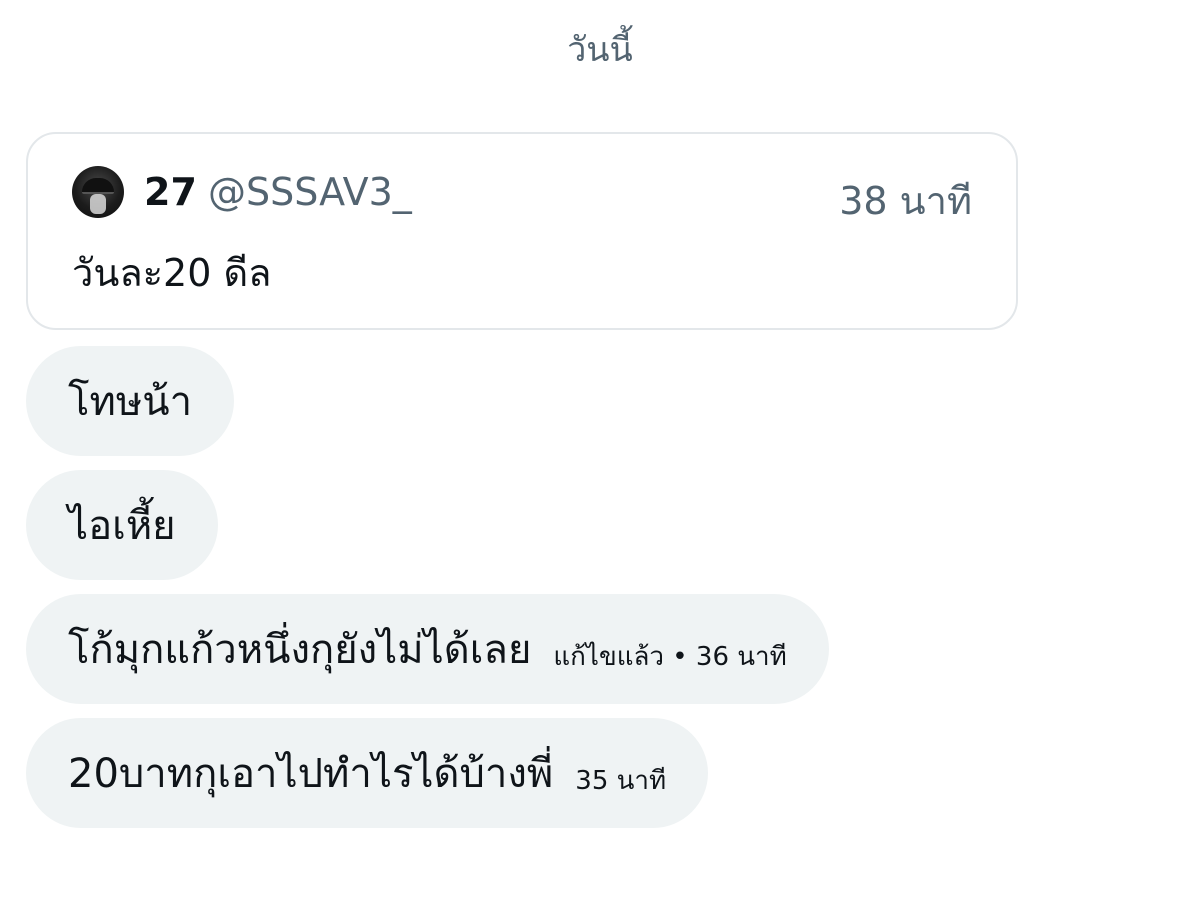 This screenshot has height=904, width=1200. Describe the element at coordinates (98, 204) in the screenshot. I see `avatar-face-shape` at that location.